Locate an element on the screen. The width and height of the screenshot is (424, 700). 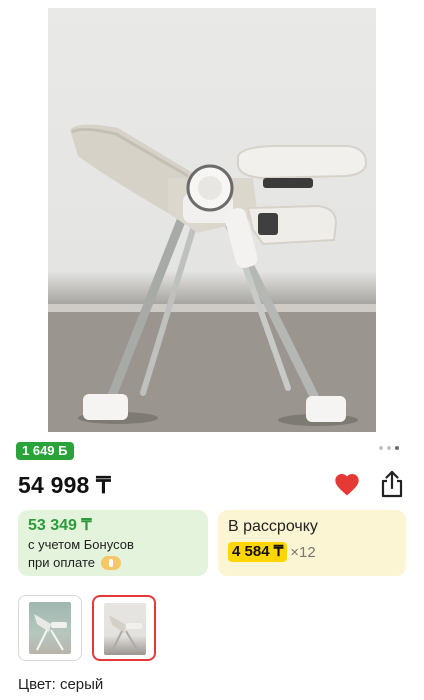
installment-card: В рассрочку 4 584 ₸ ×12 is located at coordinates (312, 543).